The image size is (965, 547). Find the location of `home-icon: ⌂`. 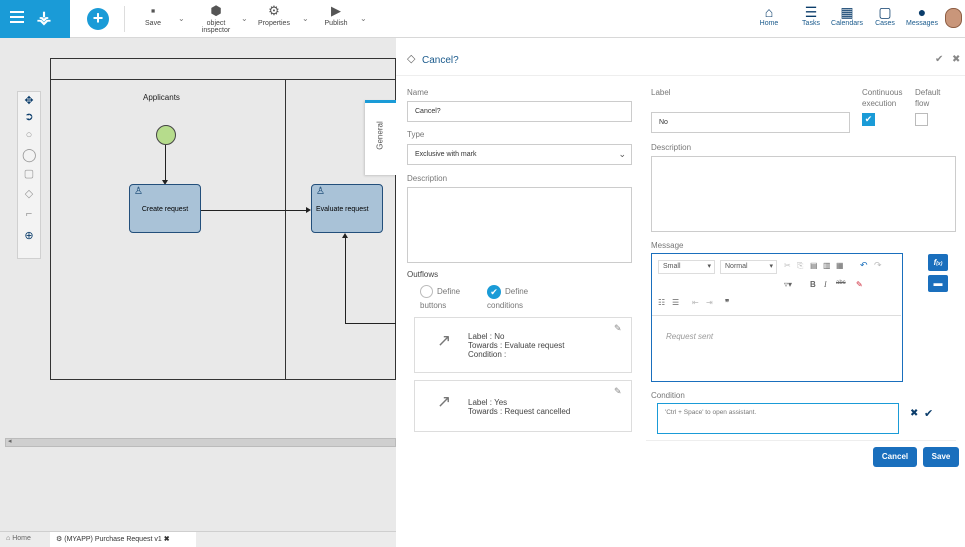

home-icon: ⌂ is located at coordinates (8, 538).